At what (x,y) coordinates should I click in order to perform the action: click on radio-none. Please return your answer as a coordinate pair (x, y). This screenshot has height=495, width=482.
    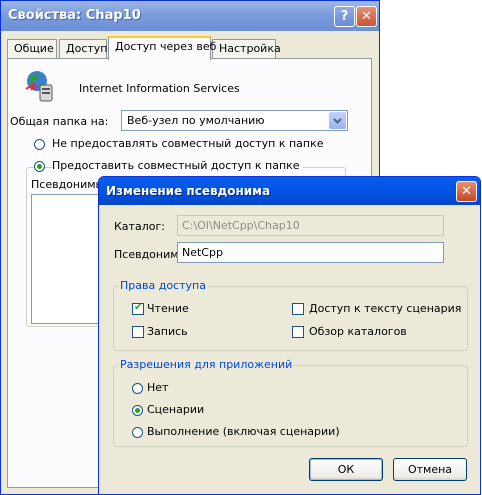
    Looking at the image, I should click on (137, 388).